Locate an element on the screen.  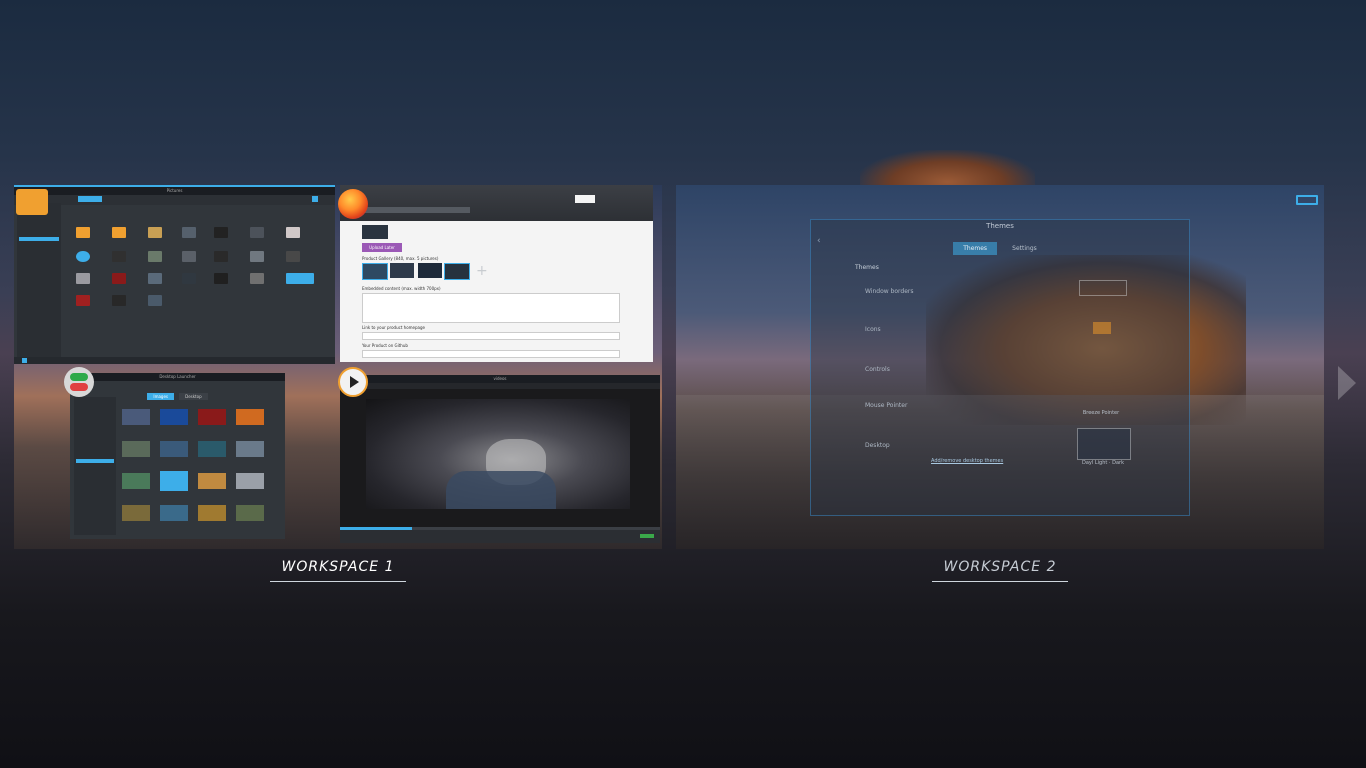
places-sidebar is located at coordinates (39, 280).